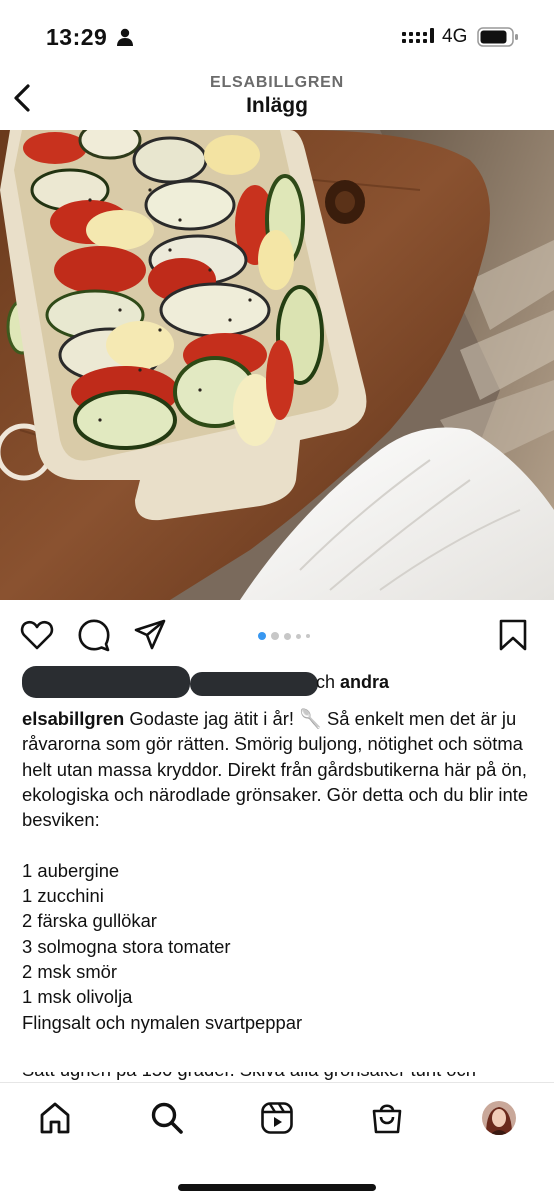  What do you see at coordinates (279, 844) in the screenshot?
I see `caption-spacer` at bounding box center [279, 844].